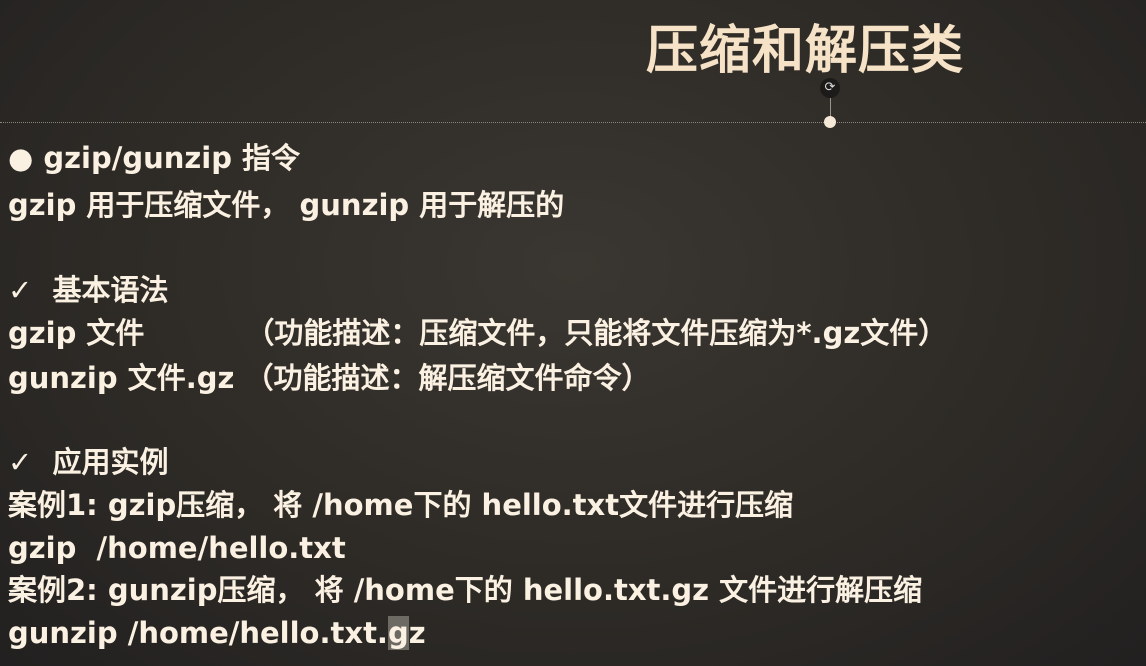 The image size is (1146, 666). Describe the element at coordinates (401, 505) in the screenshot. I see `case-1: 案例1: gzip压缩， 将 /home下的 hello.txt文件进行压缩` at that location.